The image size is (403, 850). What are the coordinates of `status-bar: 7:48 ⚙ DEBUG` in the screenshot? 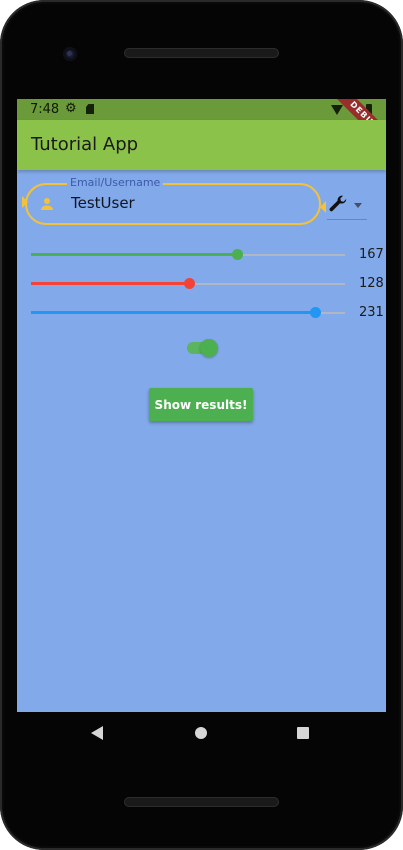 It's located at (201, 128).